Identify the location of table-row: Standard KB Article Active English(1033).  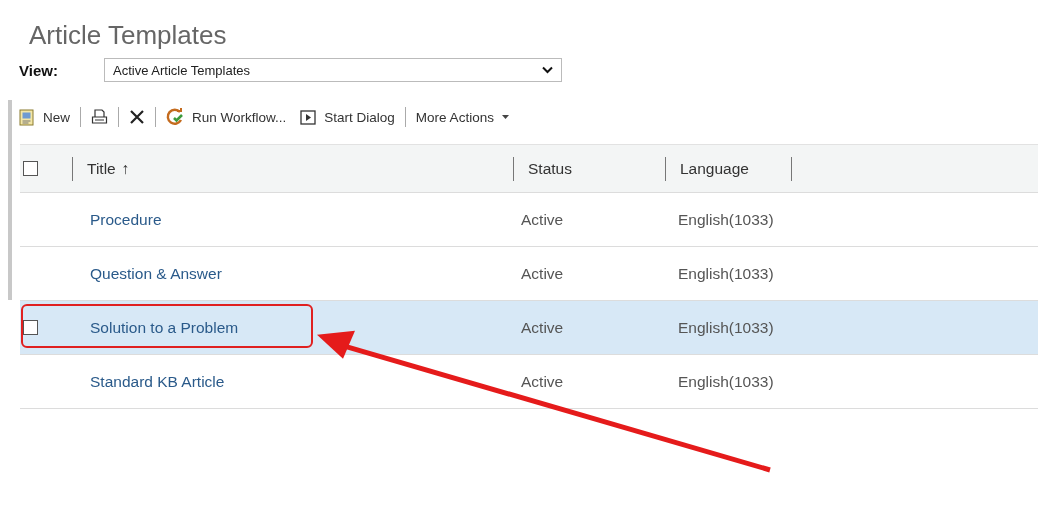
(529, 382).